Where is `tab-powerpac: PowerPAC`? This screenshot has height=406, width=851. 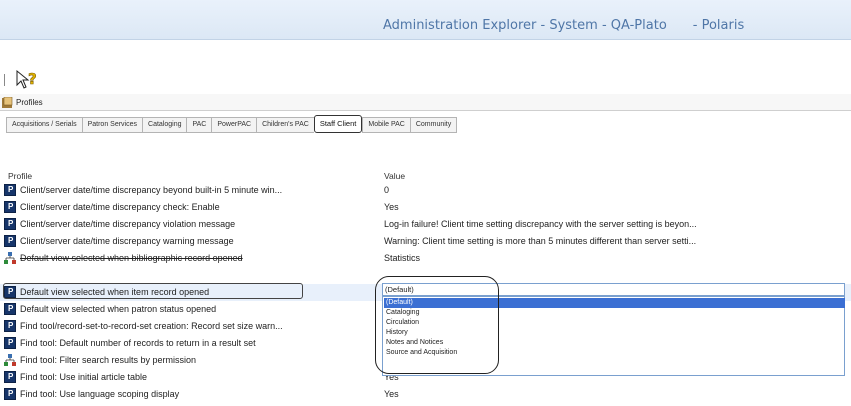 tab-powerpac: PowerPAC is located at coordinates (234, 125).